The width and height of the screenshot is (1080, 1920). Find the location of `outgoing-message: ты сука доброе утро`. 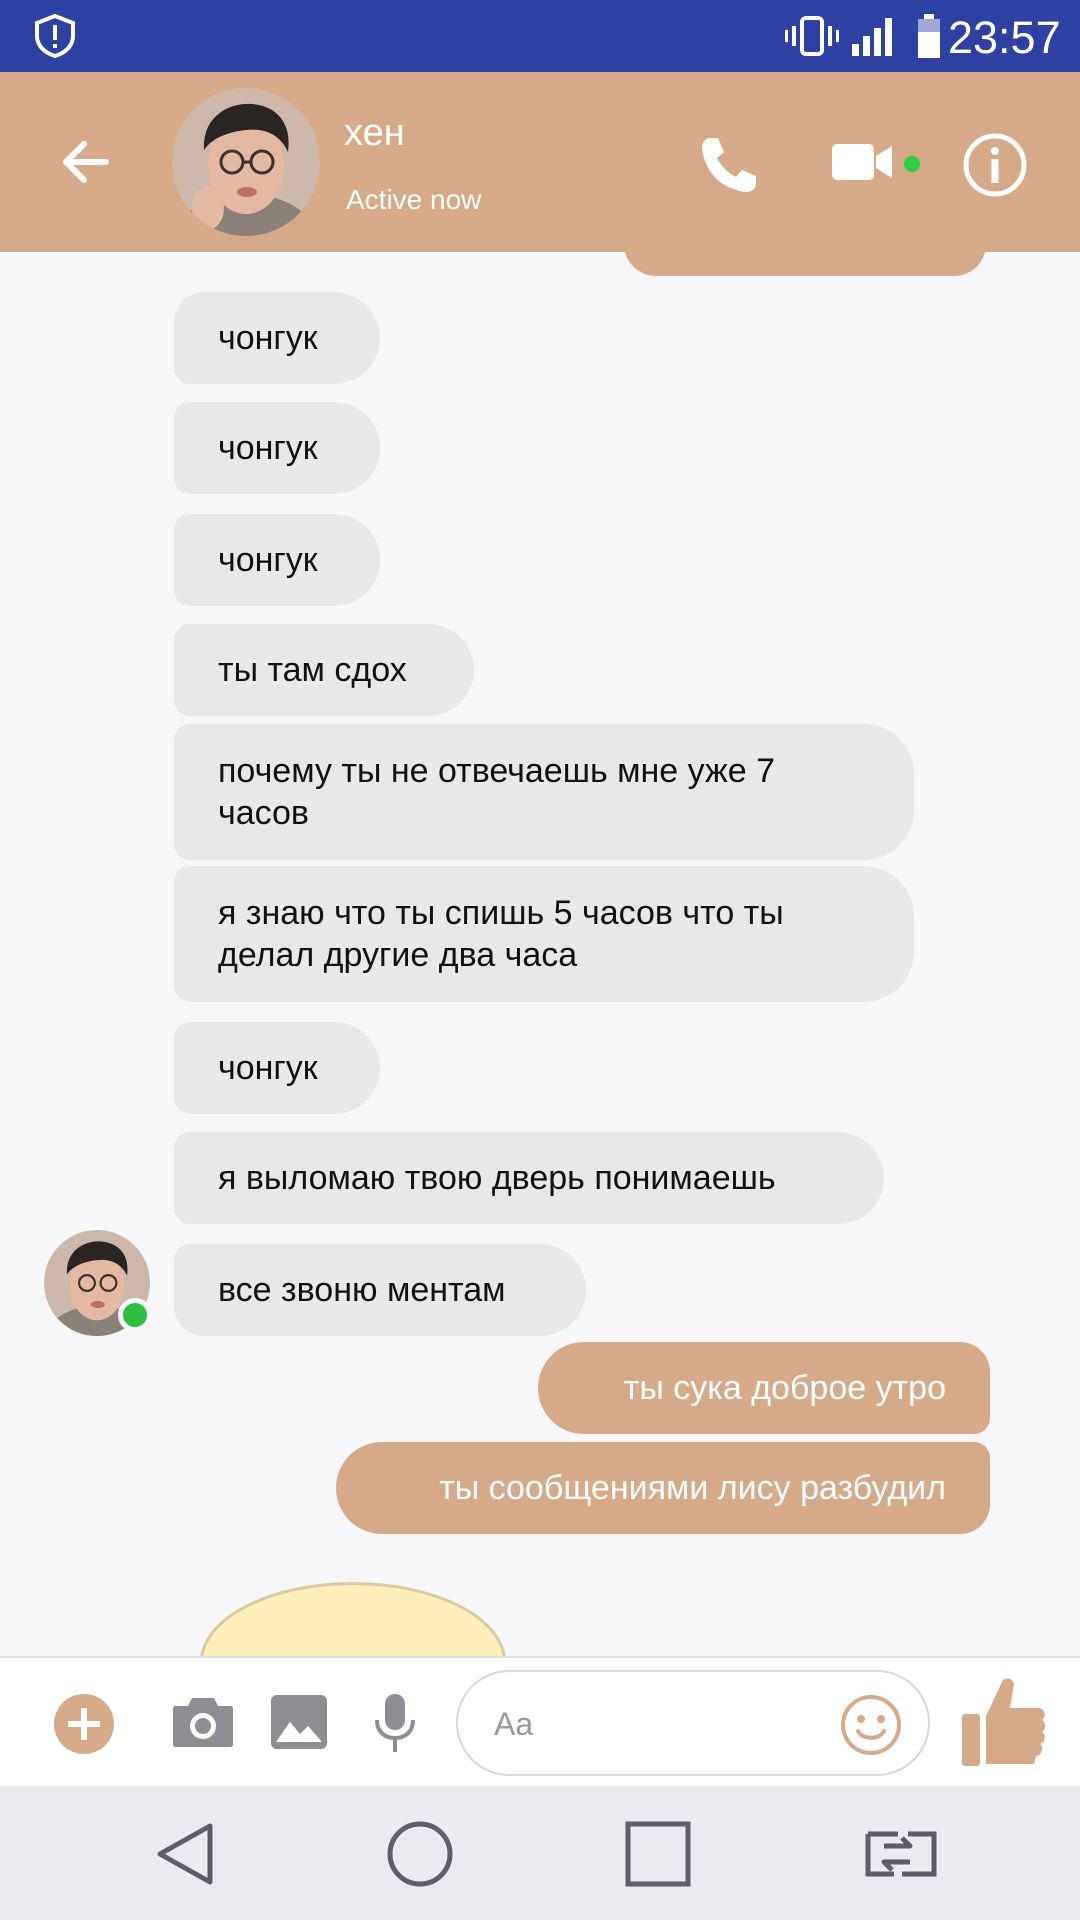

outgoing-message: ты сука доброе утро is located at coordinates (764, 1388).